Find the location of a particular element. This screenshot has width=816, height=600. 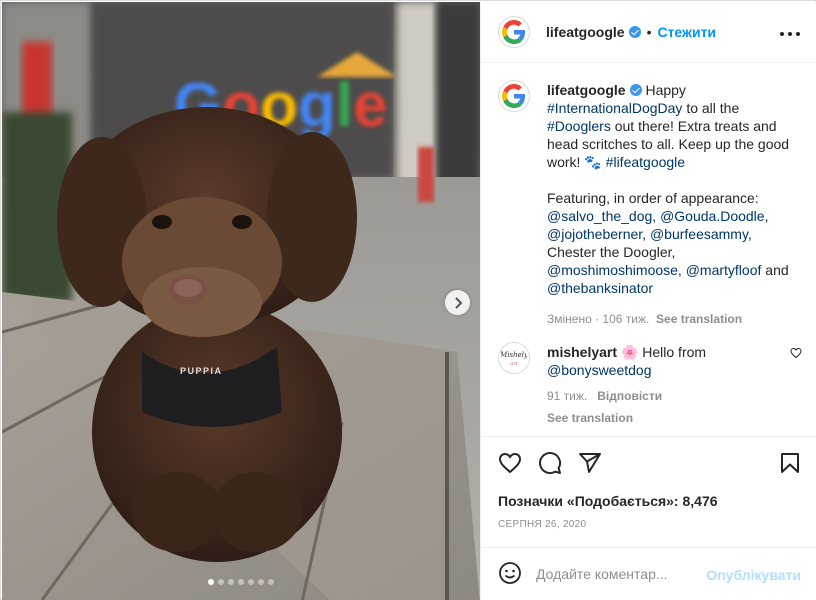

like-button is located at coordinates (510, 464).